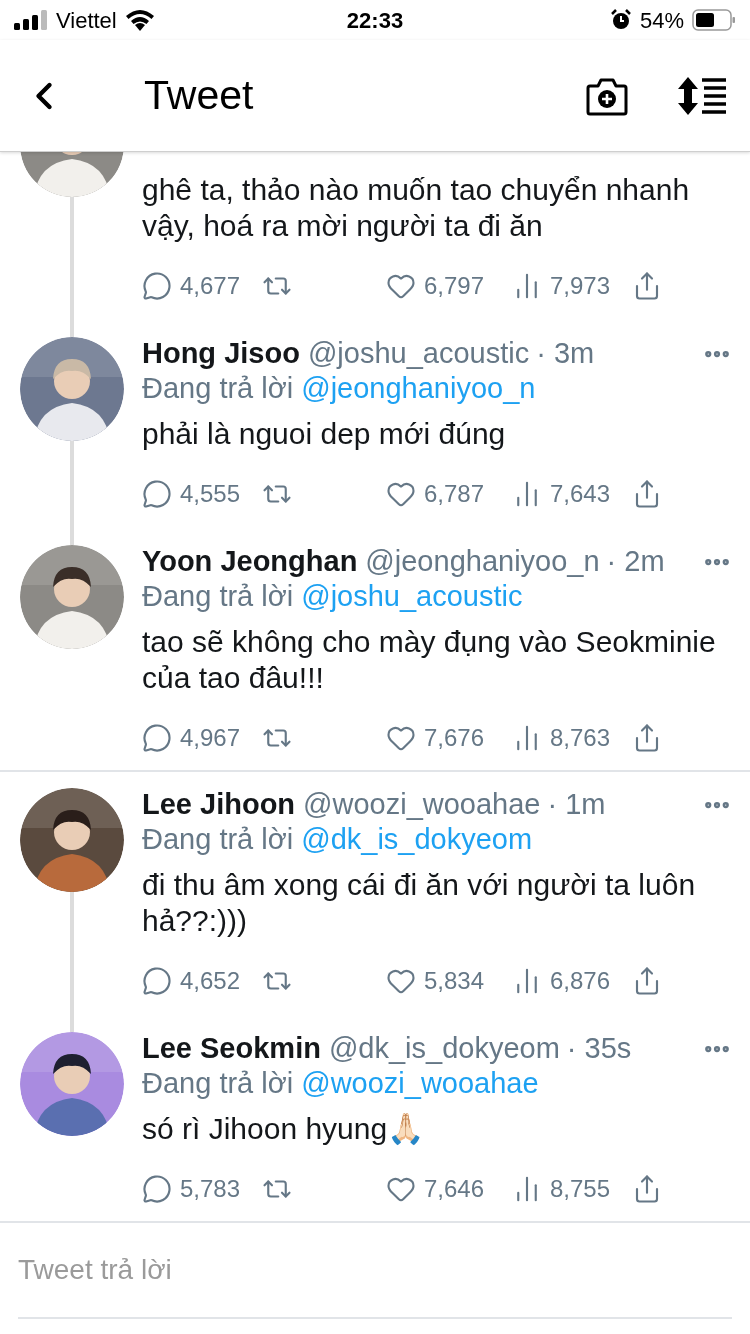 The width and height of the screenshot is (750, 1334). What do you see at coordinates (210, 1189) in the screenshot?
I see `count-text: 5,783` at bounding box center [210, 1189].